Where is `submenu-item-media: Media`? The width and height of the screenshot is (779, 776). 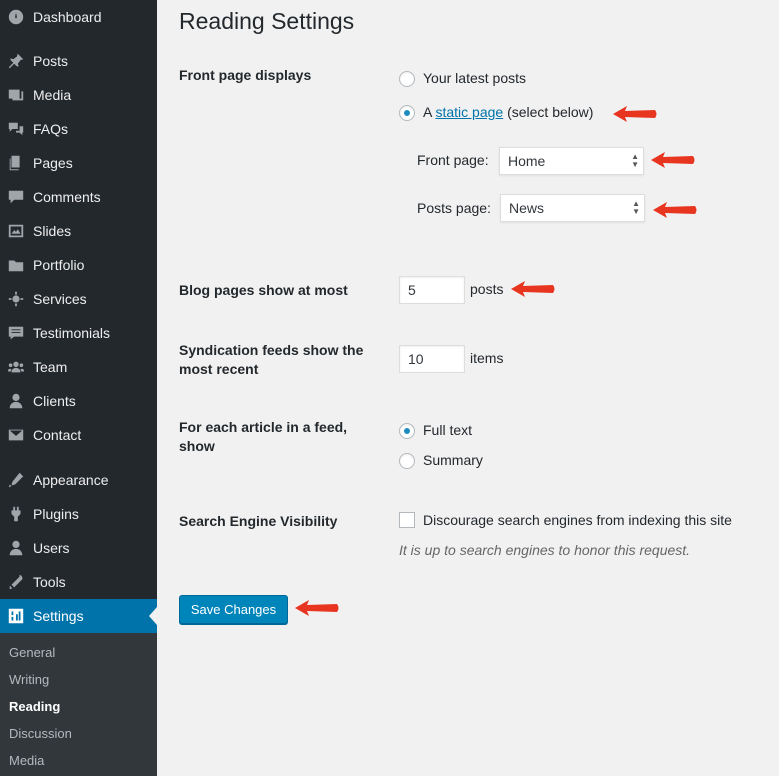
submenu-item-media: Media is located at coordinates (26, 760).